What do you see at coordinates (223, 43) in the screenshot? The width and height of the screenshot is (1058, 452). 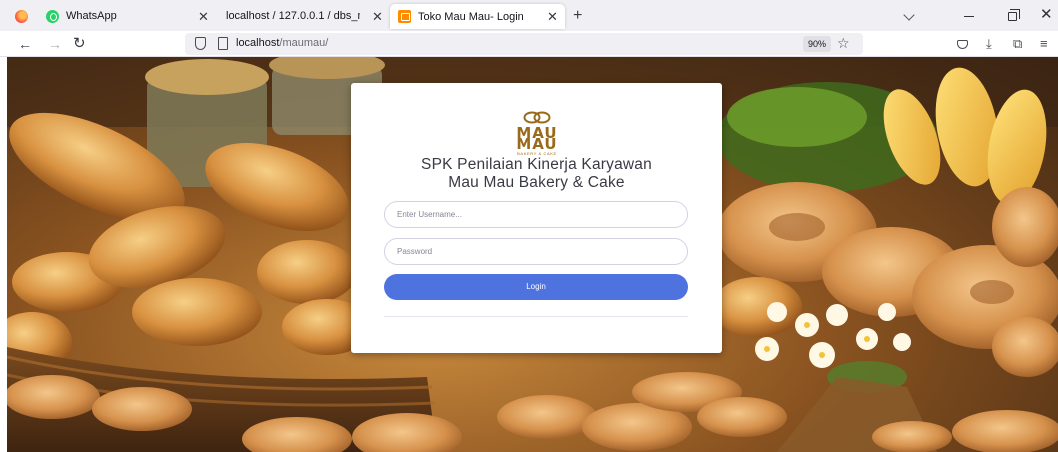 I see `page-info-icon` at bounding box center [223, 43].